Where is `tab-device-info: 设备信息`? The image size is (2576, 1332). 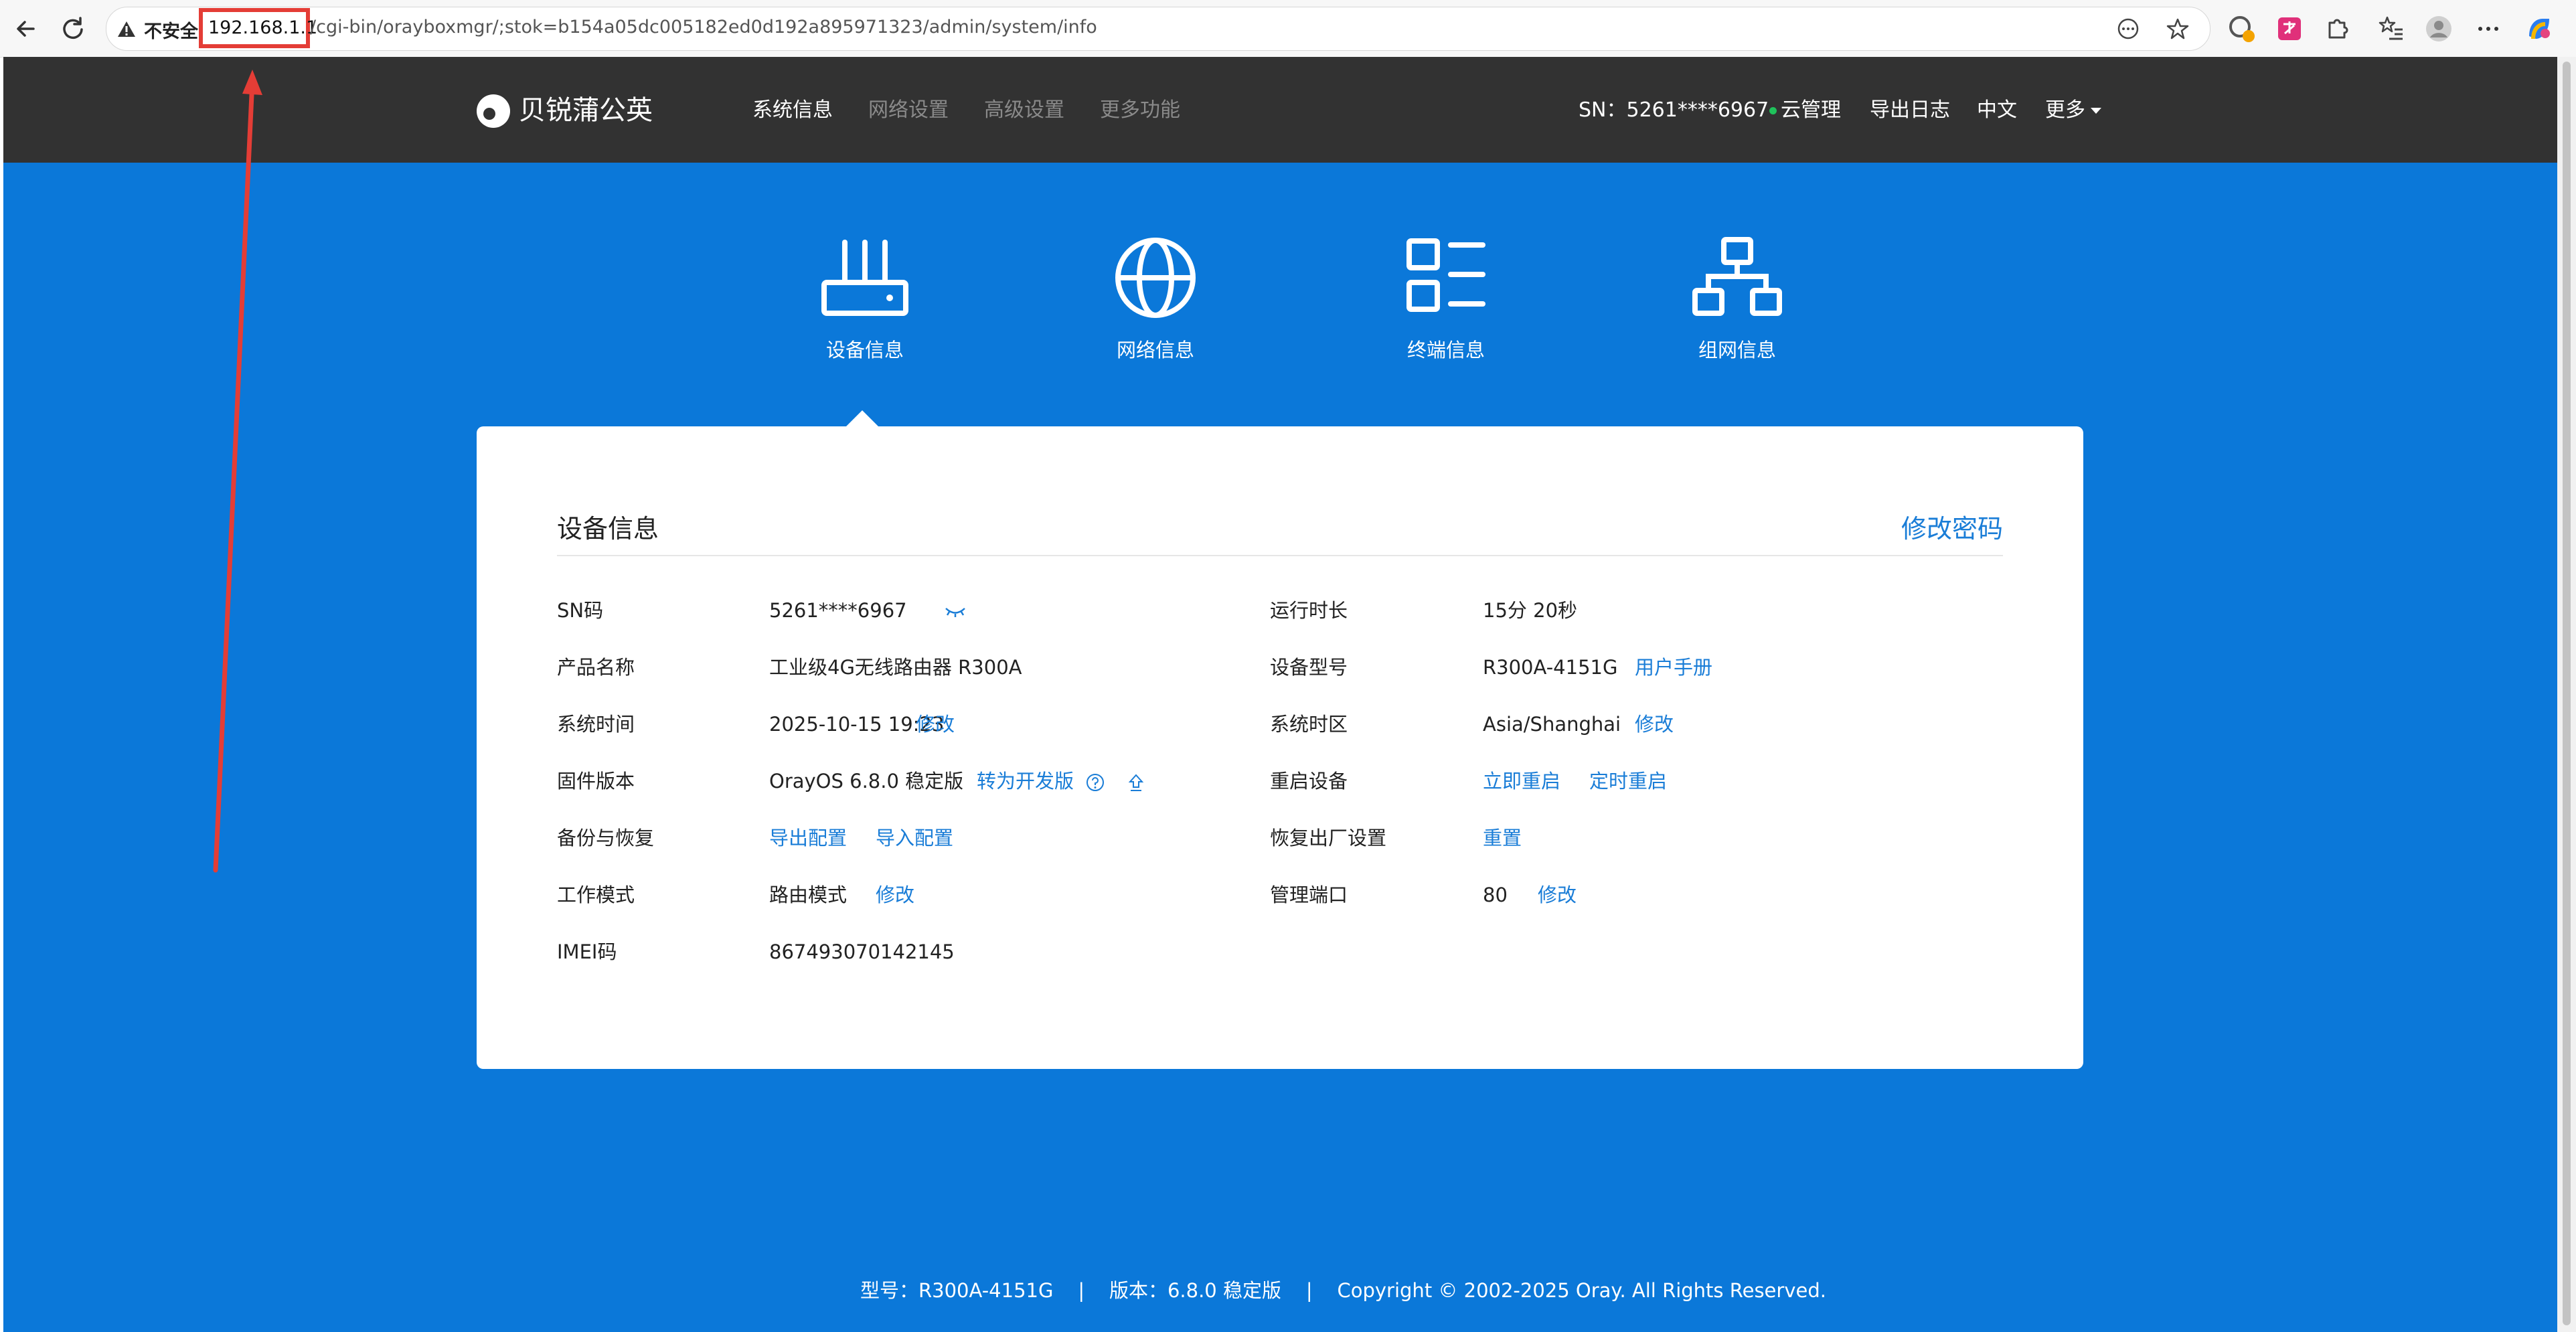
tab-device-info: 设备信息 is located at coordinates (865, 301).